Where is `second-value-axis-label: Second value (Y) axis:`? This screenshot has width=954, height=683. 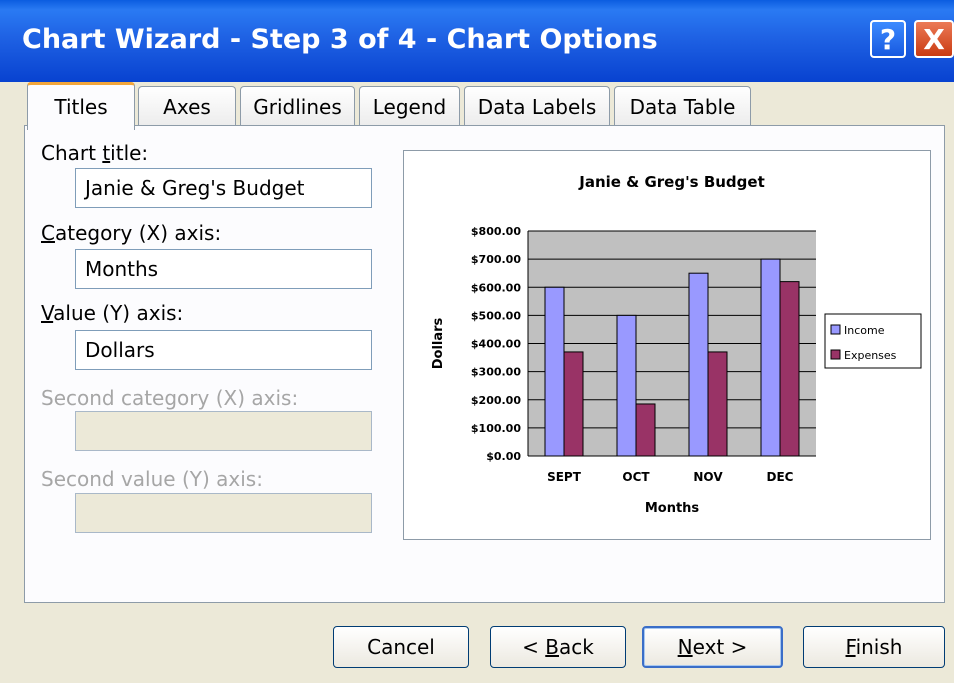 second-value-axis-label: Second value (Y) axis: is located at coordinates (152, 479).